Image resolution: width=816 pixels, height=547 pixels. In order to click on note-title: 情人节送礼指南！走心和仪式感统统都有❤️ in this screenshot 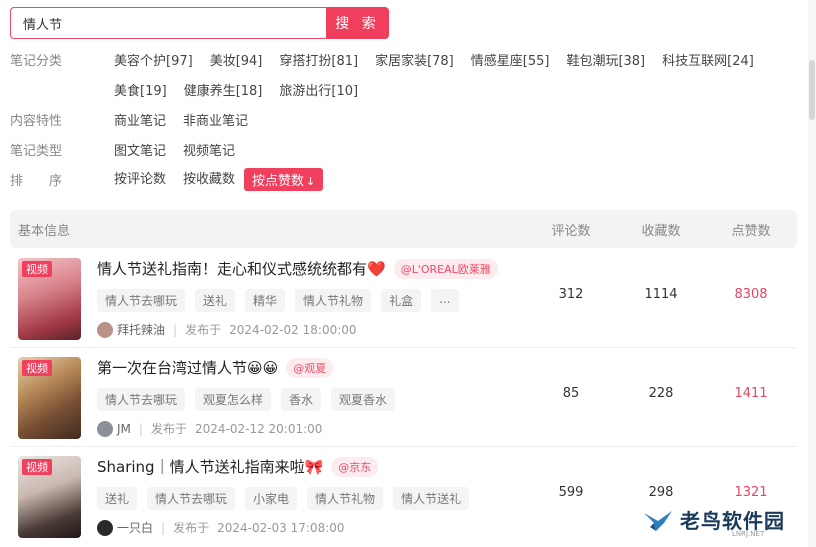, I will do `click(241, 268)`.